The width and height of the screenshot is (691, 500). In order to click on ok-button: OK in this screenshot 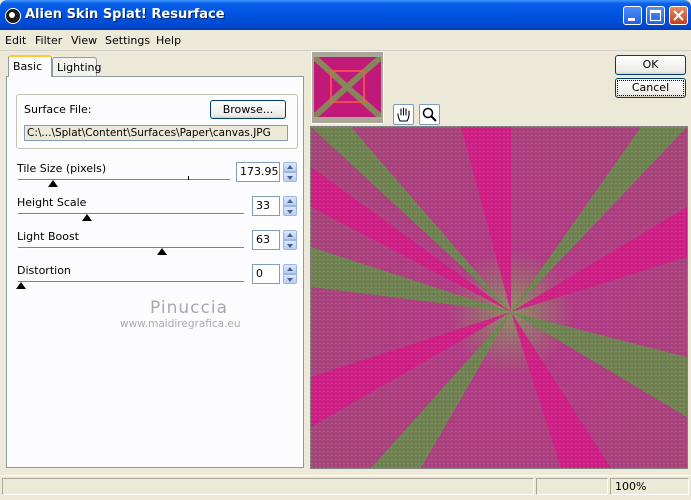, I will do `click(650, 65)`.